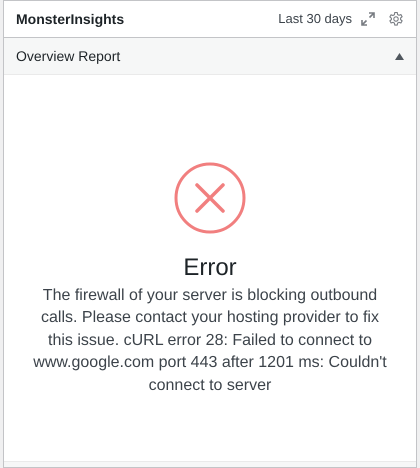 The height and width of the screenshot is (468, 420). I want to click on collapse-toggle, so click(399, 56).